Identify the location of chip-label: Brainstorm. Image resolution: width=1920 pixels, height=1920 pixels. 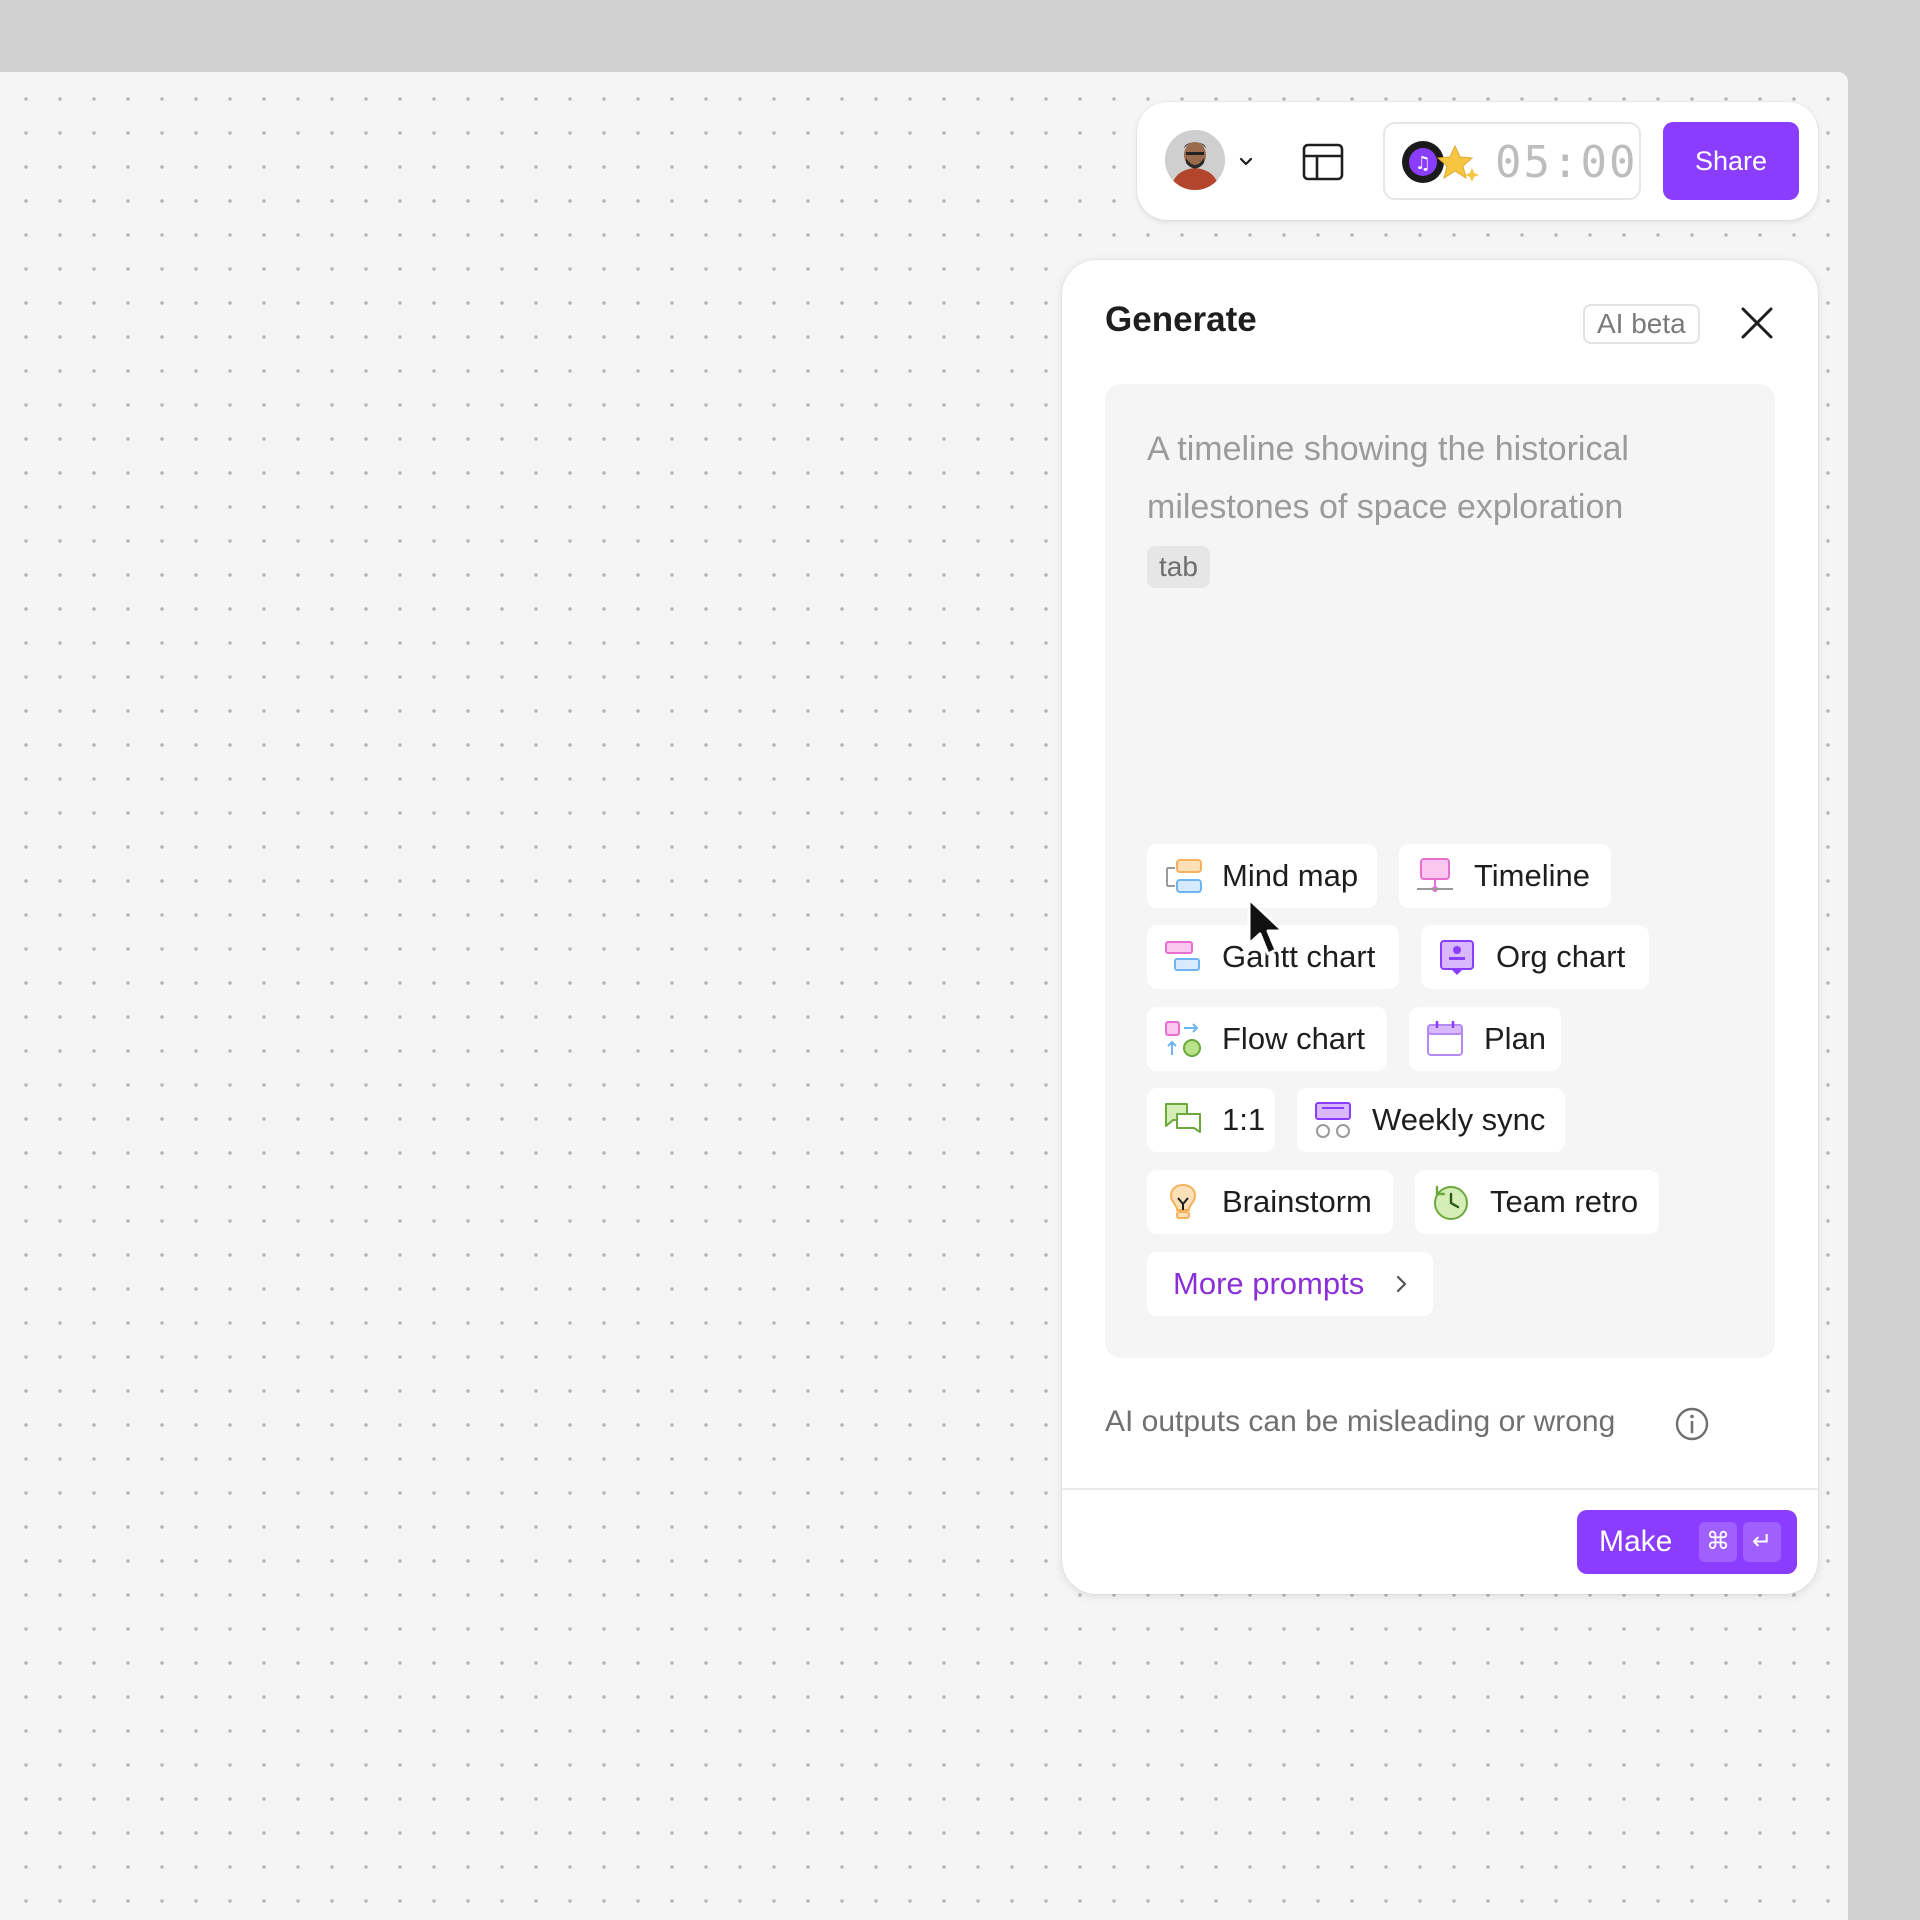
(1297, 1201).